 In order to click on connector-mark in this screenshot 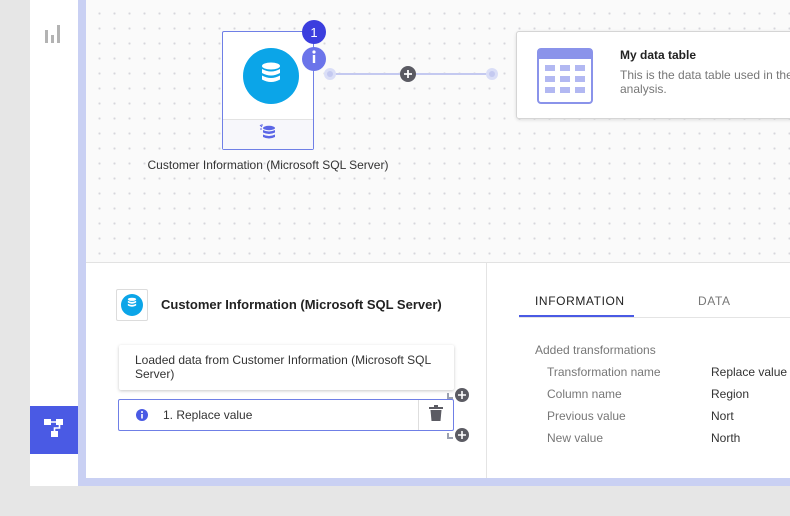, I will do `click(450, 436)`.